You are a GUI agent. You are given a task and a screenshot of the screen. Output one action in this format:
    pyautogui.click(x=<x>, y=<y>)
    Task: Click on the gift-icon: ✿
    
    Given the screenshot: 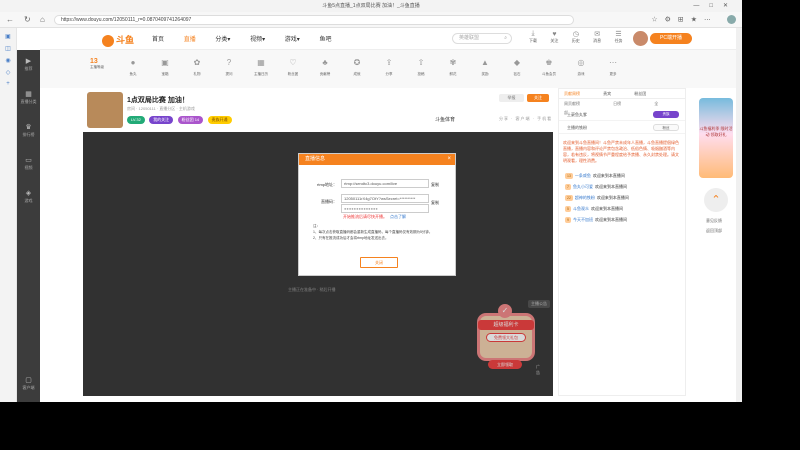 What is the action you would take?
    pyautogui.click(x=197, y=62)
    